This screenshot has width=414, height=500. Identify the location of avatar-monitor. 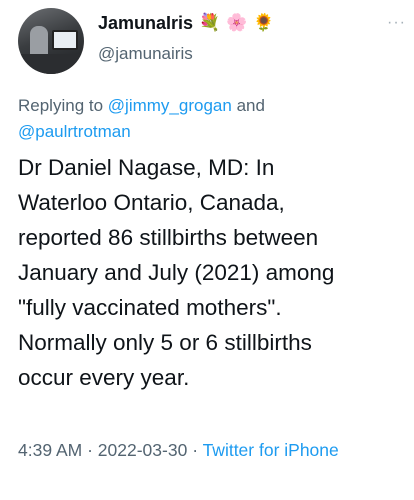
(65, 40).